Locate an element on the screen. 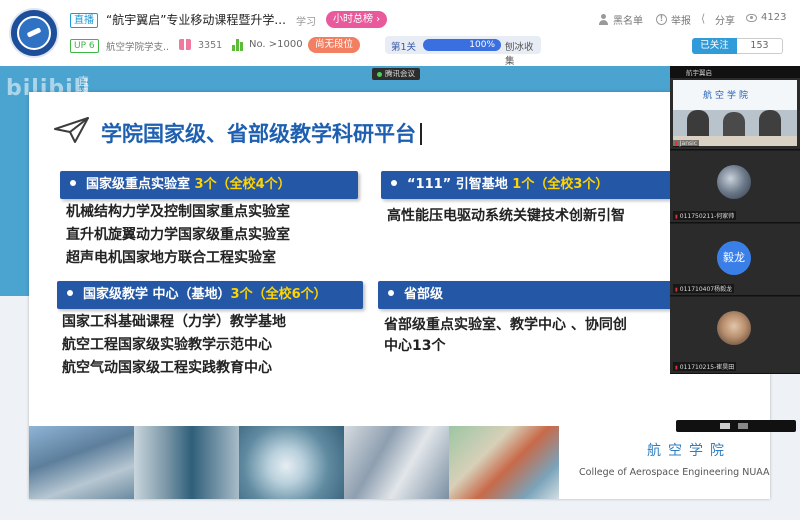  list-item: 高性能压电驱动系统关键技术创新引智 is located at coordinates (506, 216).